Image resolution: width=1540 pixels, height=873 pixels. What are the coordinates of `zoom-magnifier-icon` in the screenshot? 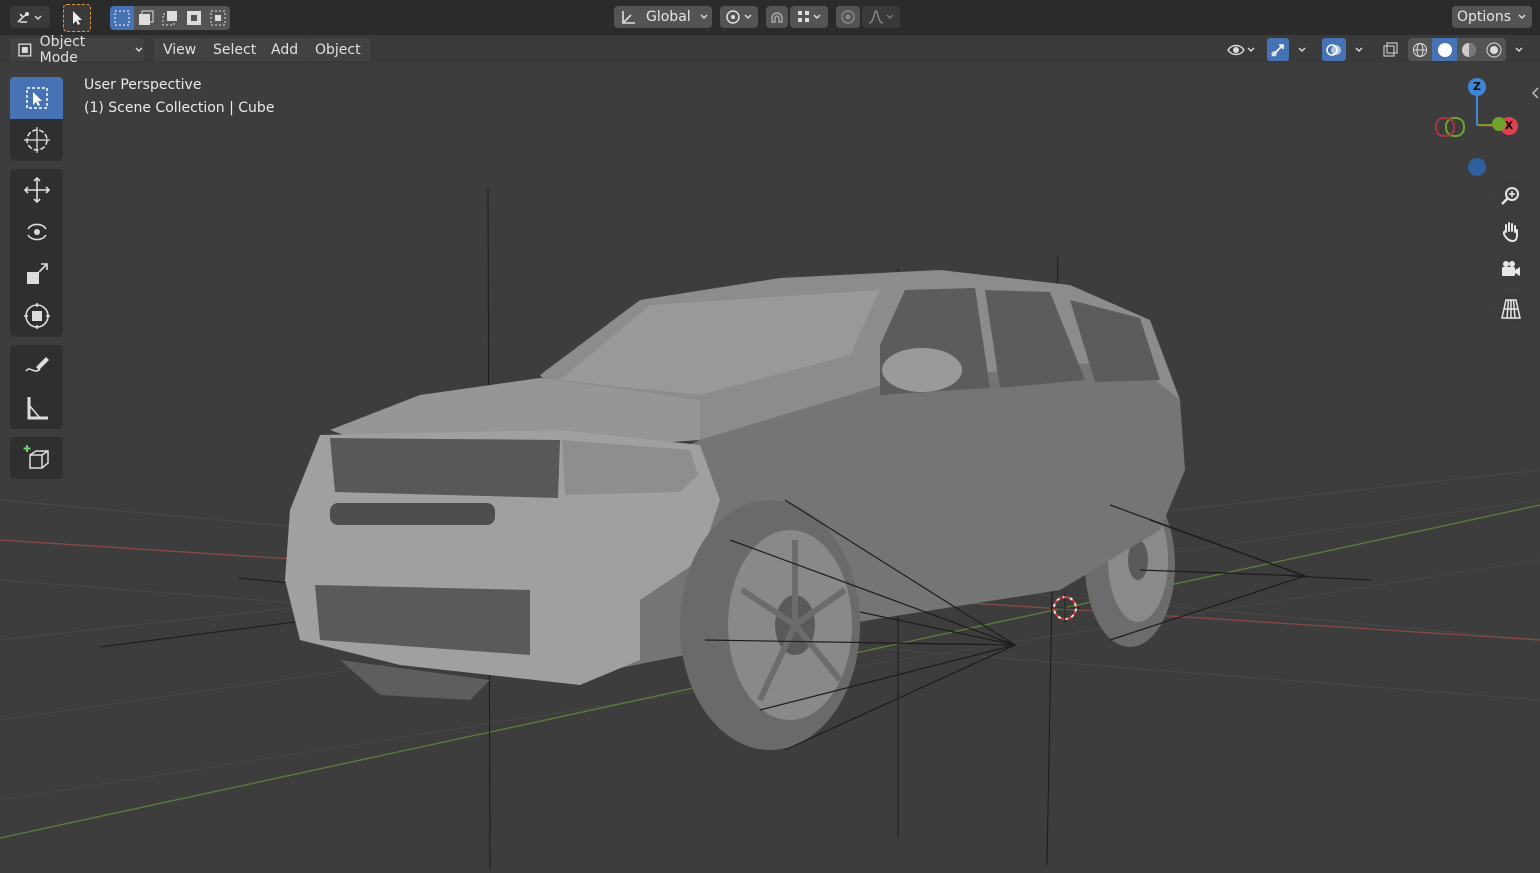 It's located at (1510, 196).